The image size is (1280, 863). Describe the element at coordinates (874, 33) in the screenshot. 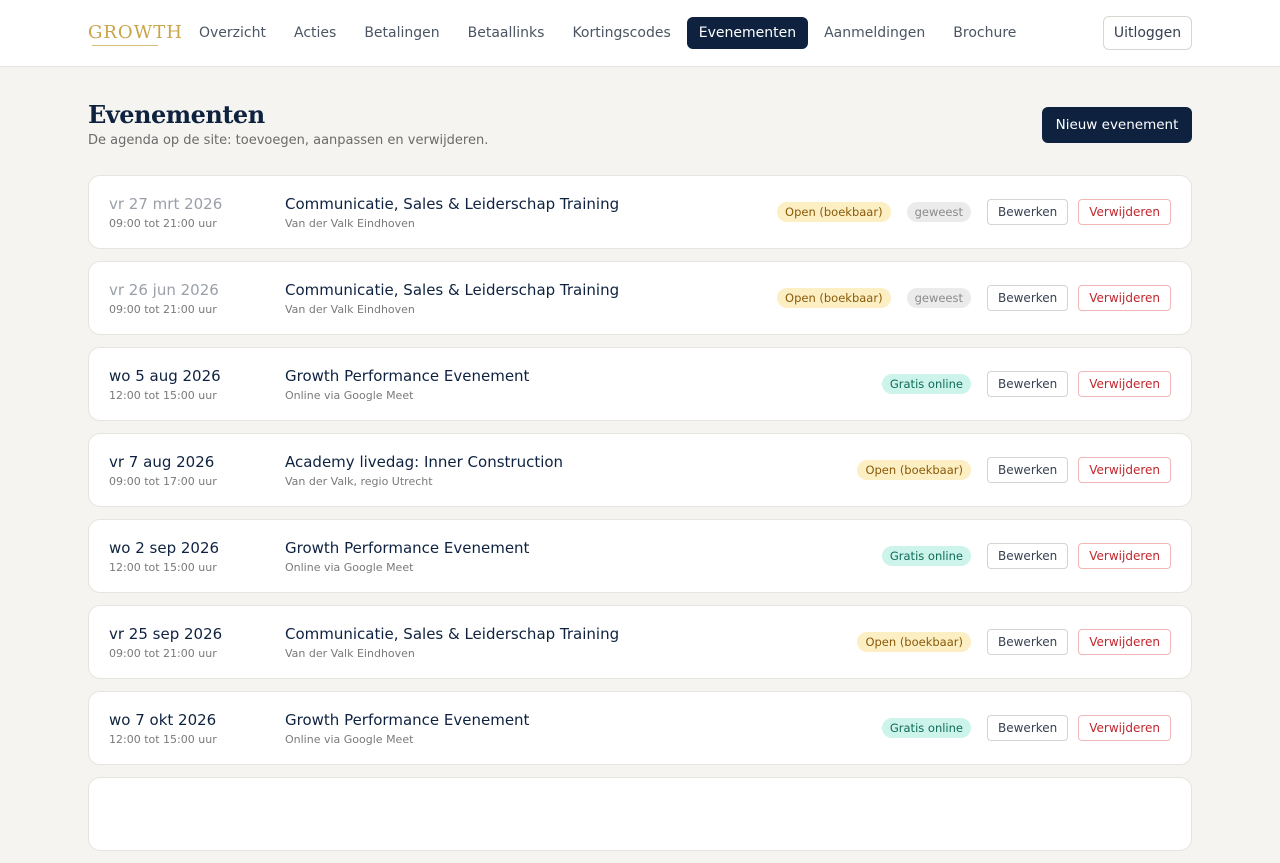

I see `nav-item-aanmeldingen: Aanmeldingen` at that location.